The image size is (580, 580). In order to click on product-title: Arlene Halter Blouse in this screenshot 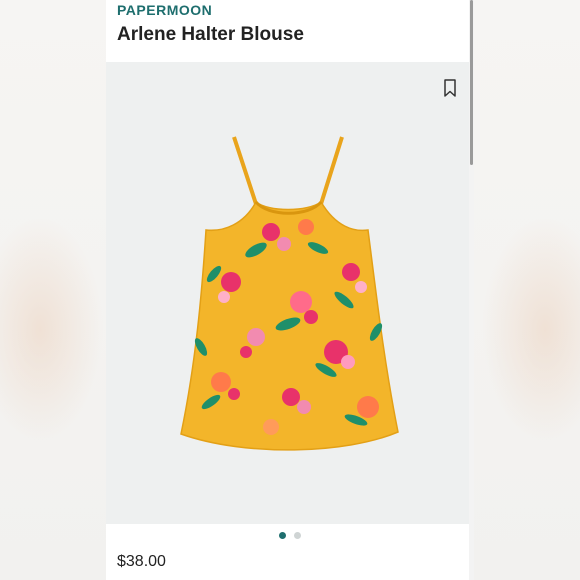, I will do `click(210, 34)`.